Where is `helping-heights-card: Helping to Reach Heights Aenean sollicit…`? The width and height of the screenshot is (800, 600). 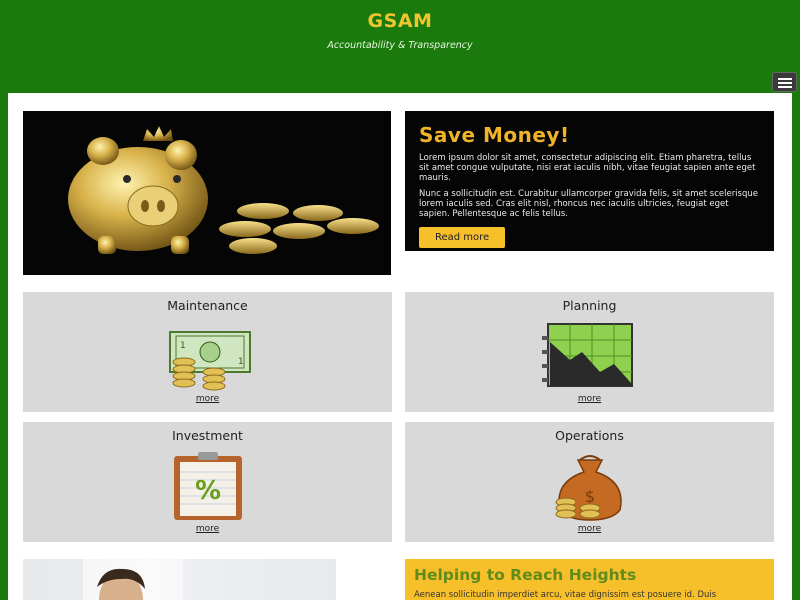
helping-heights-card: Helping to Reach Heights Aenean sollicit… is located at coordinates (589, 579).